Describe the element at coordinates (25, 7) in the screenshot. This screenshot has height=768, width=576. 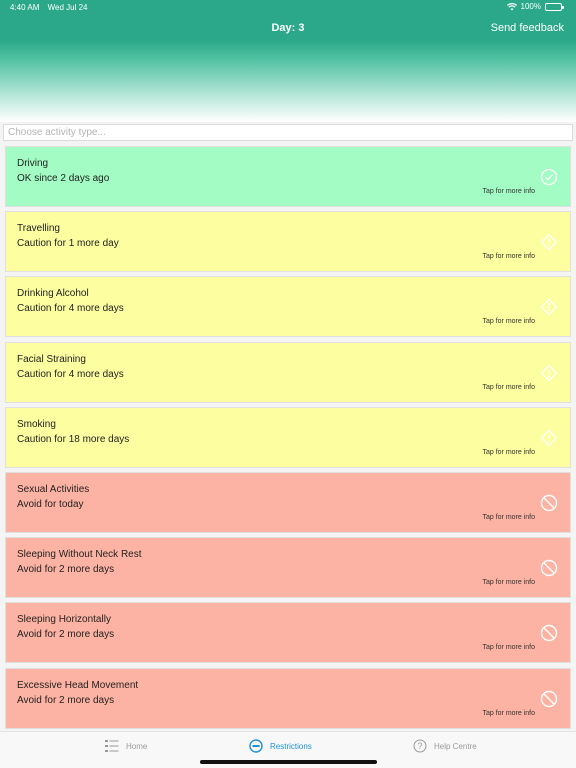
I see `status-time-value: 4:40 AM` at that location.